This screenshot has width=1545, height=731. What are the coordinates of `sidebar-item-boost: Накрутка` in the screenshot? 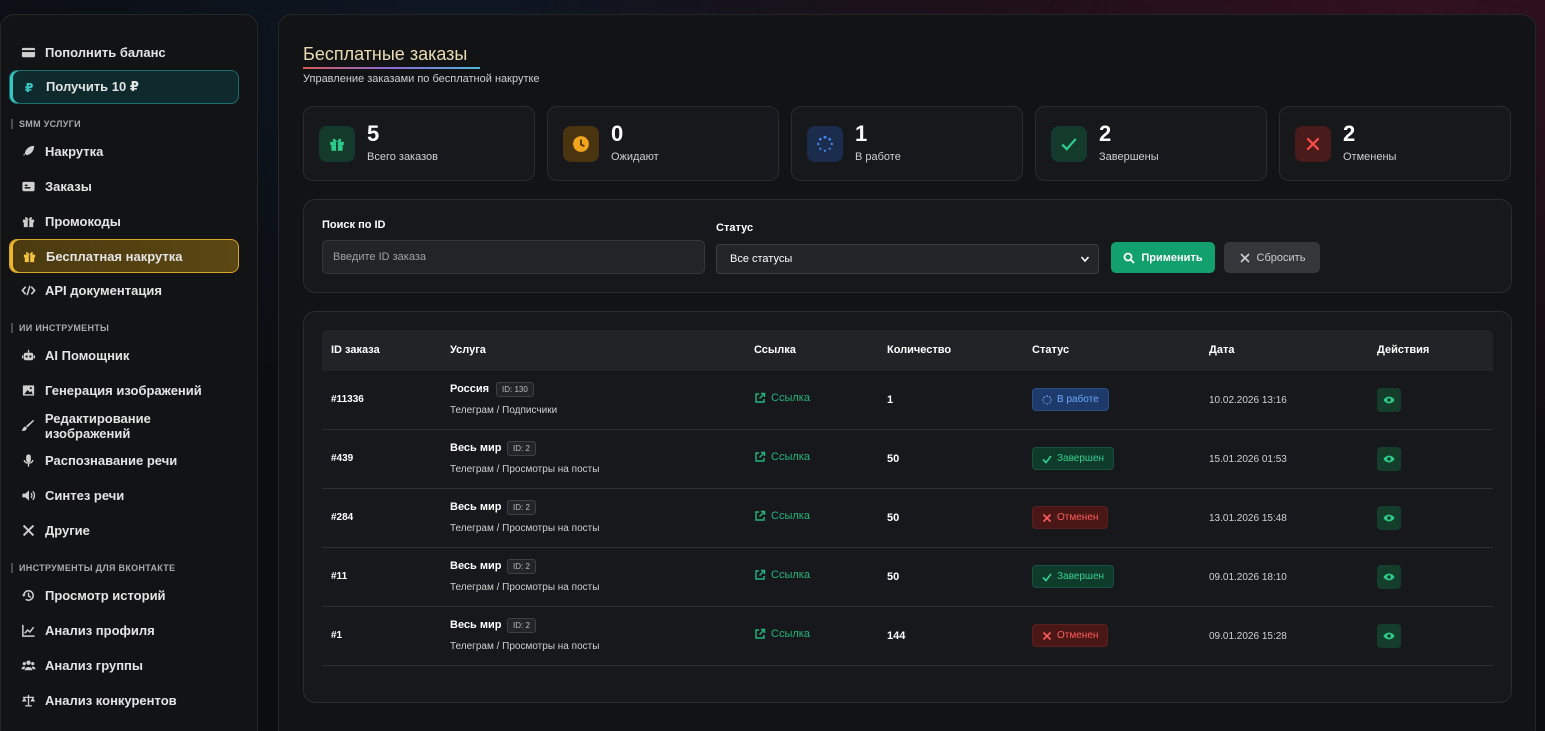 It's located at (124, 151).